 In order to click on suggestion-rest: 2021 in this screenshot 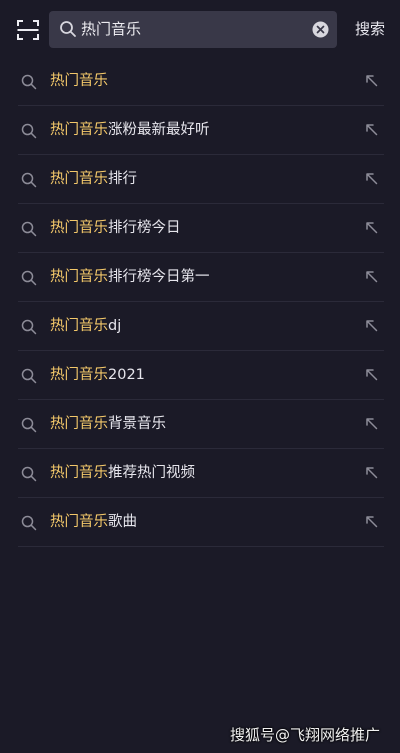, I will do `click(126, 375)`.